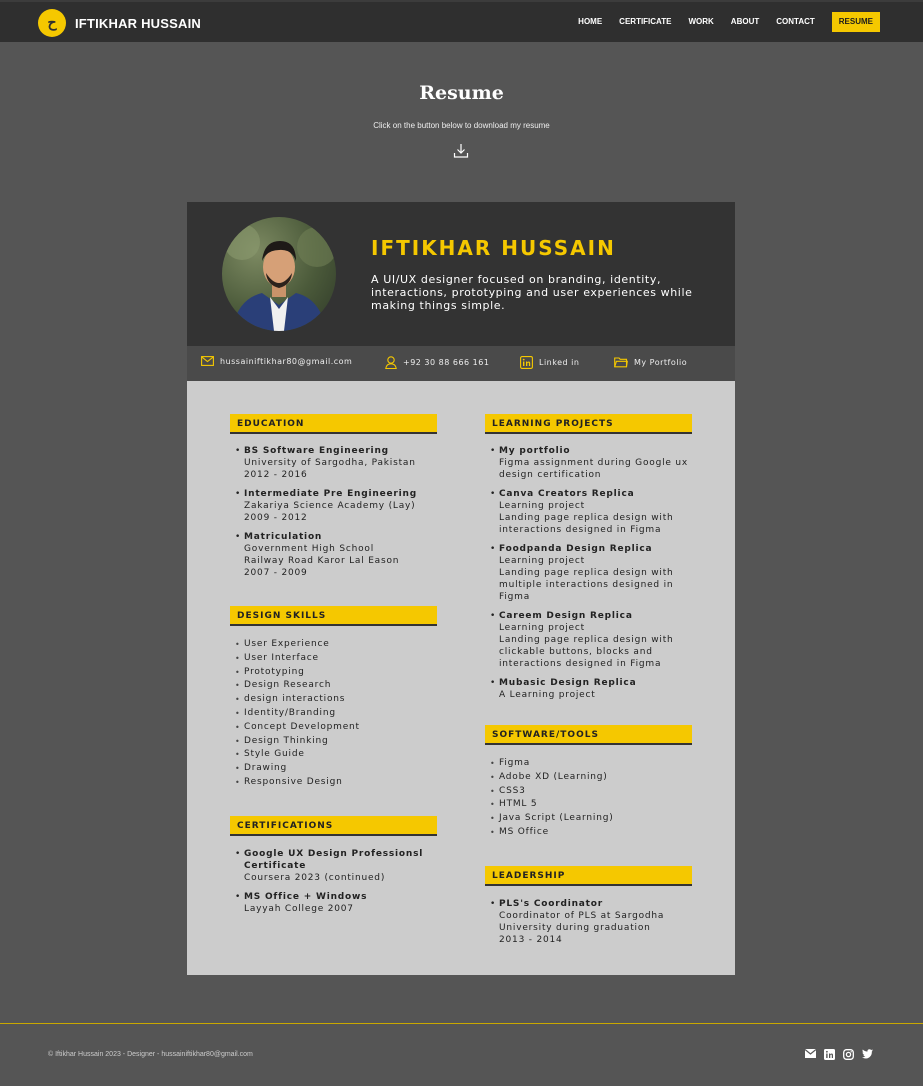  Describe the element at coordinates (391, 362) in the screenshot. I see `person-icon` at that location.